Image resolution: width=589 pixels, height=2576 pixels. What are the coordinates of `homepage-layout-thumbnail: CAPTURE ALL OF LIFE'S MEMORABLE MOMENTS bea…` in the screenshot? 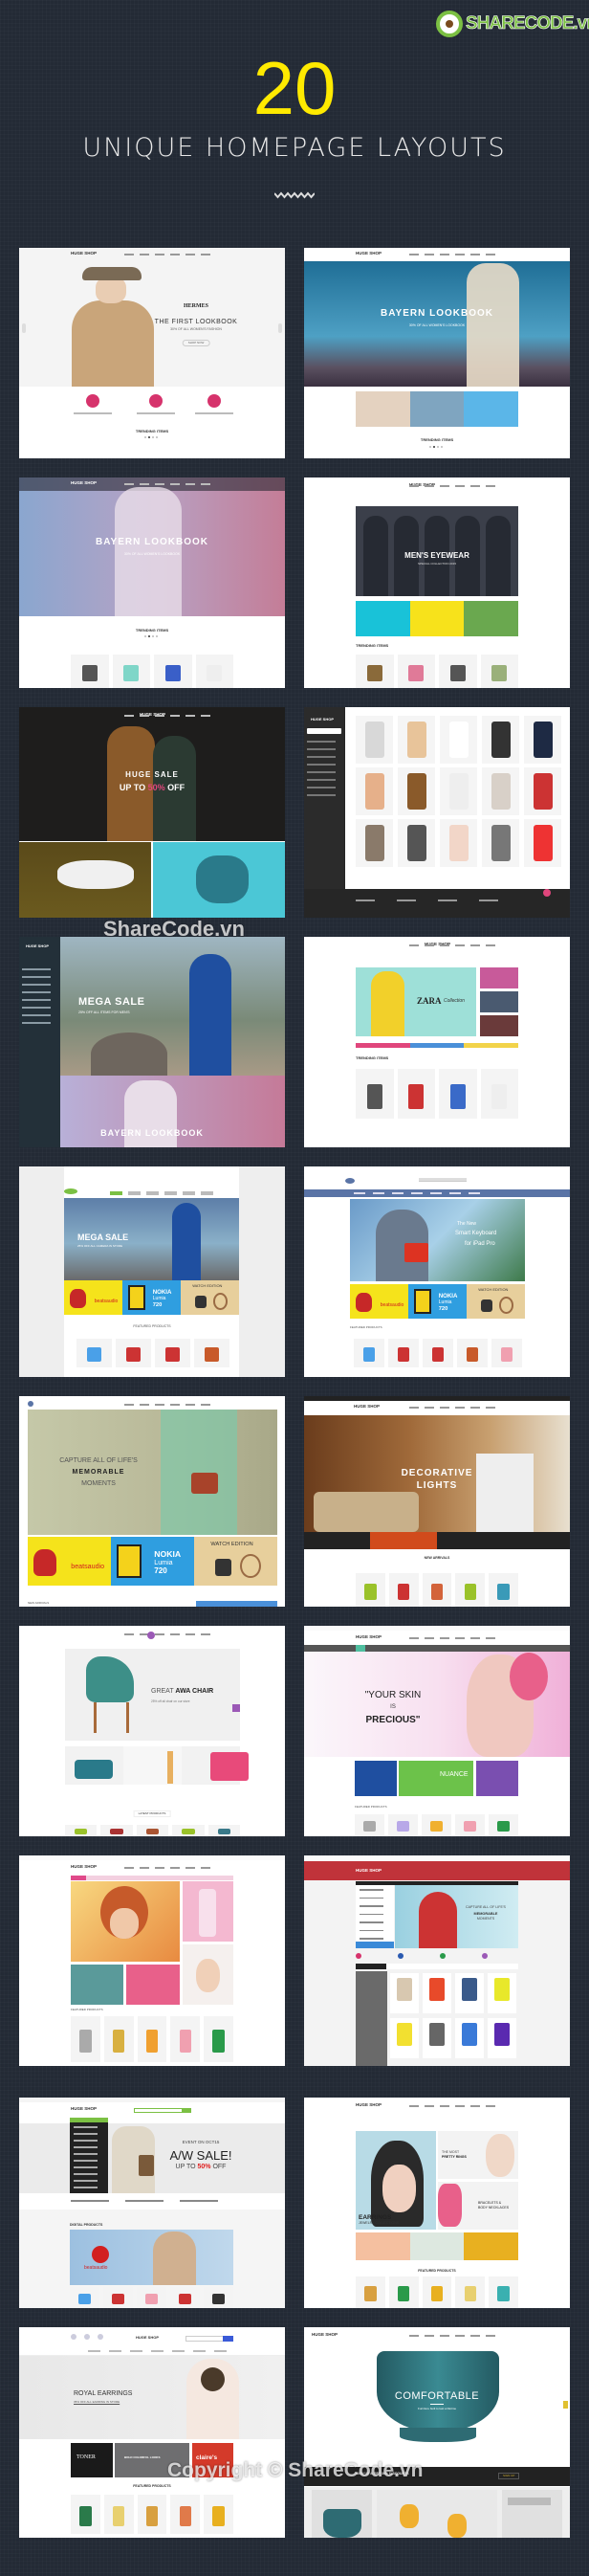 It's located at (152, 1501).